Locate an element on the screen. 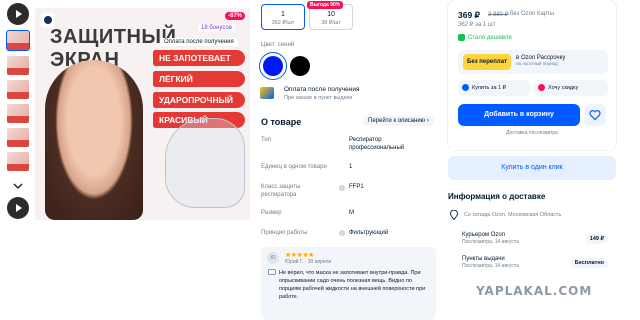 Image resolution: width=640 pixels, height=320 pixels. review-meta: Юрий Г. · 30 апреля is located at coordinates (308, 262).